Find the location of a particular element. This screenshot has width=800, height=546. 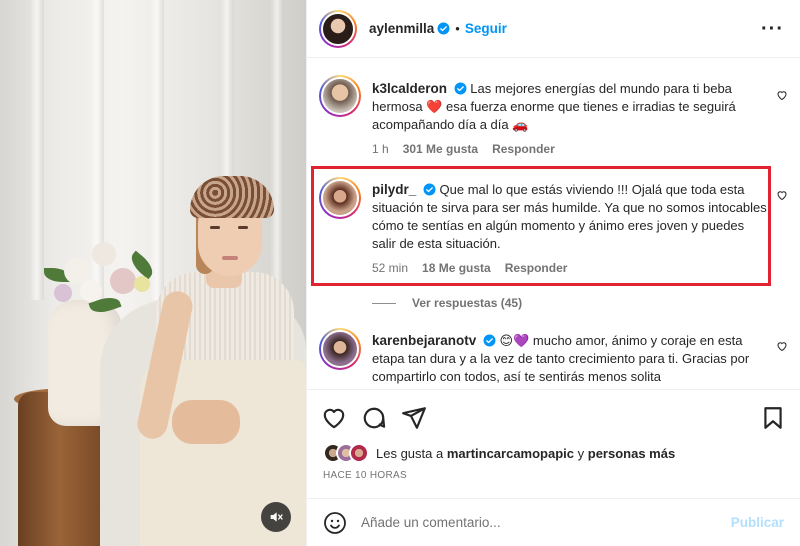

post-header: aylenmilla • Seguir ··· is located at coordinates (553, 29).